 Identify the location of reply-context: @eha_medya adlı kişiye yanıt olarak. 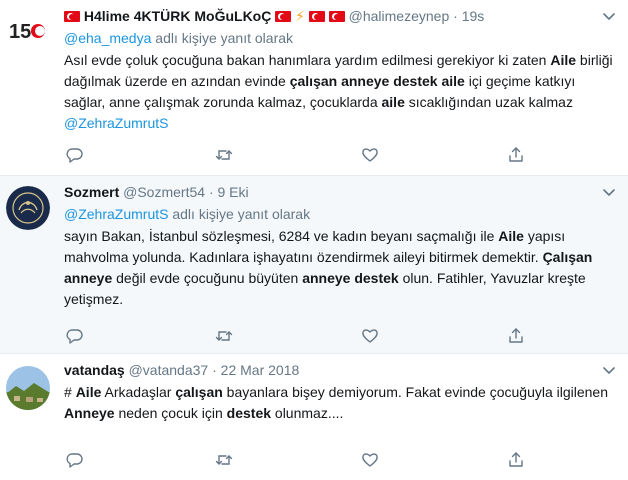
(340, 38).